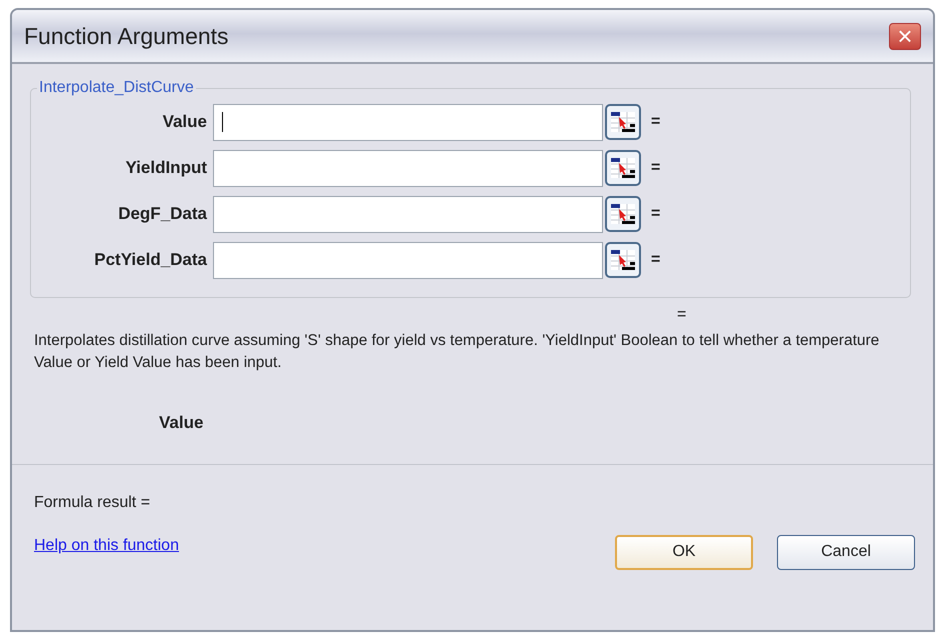 Image resolution: width=947 pixels, height=639 pixels. What do you see at coordinates (93, 502) in the screenshot?
I see `formula-result-label: Formula result =` at bounding box center [93, 502].